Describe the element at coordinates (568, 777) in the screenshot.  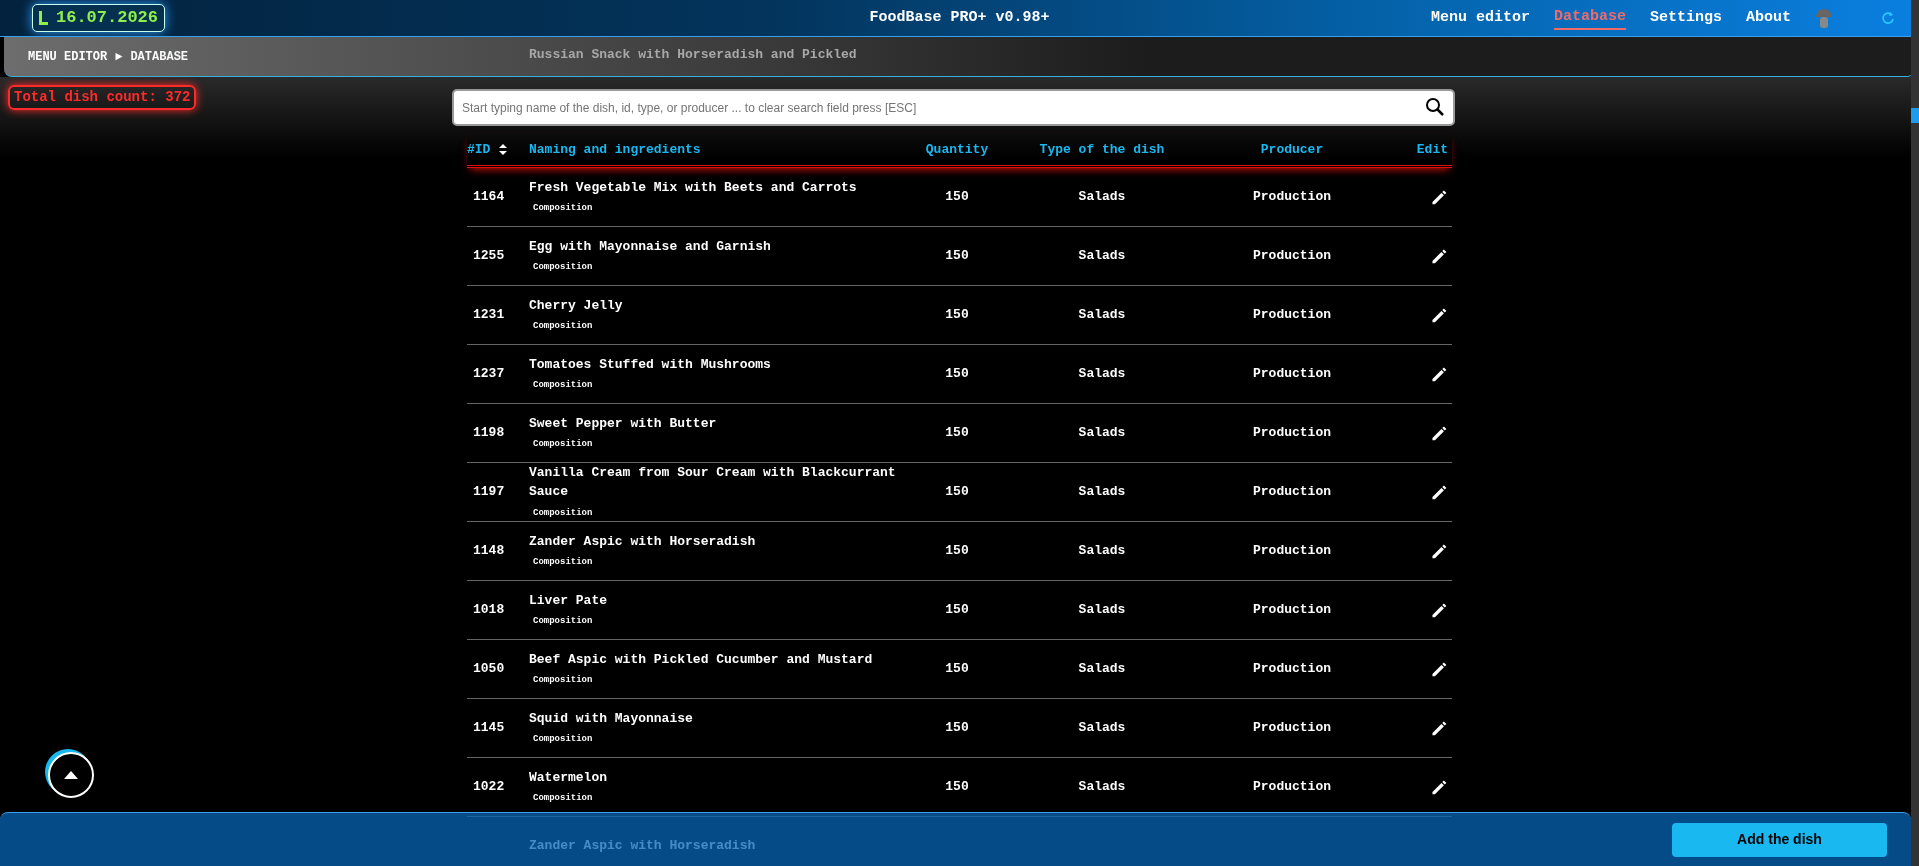
I see `dish-name: Watermelon` at that location.